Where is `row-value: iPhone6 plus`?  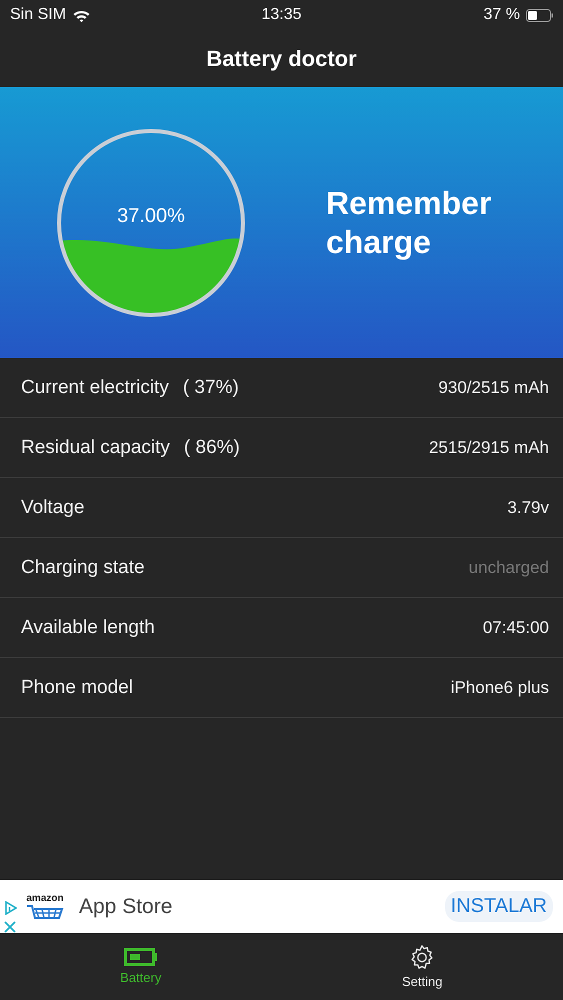 row-value: iPhone6 plus is located at coordinates (499, 688).